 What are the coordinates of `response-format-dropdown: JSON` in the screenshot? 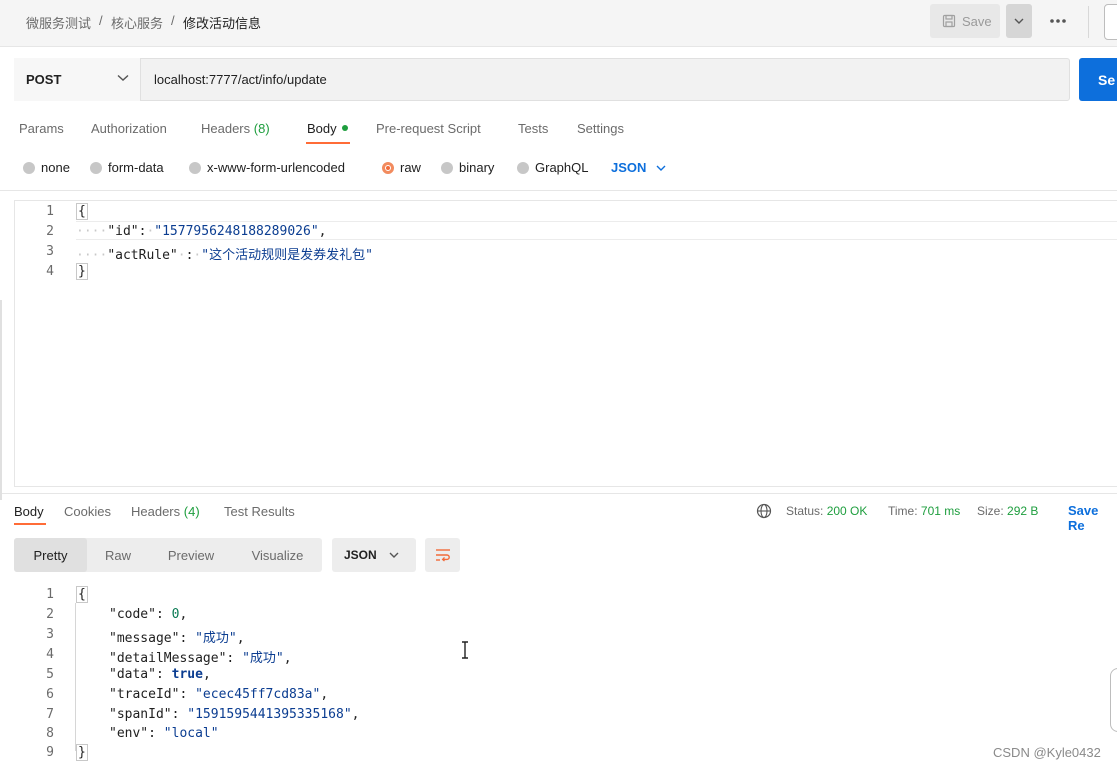 It's located at (374, 555).